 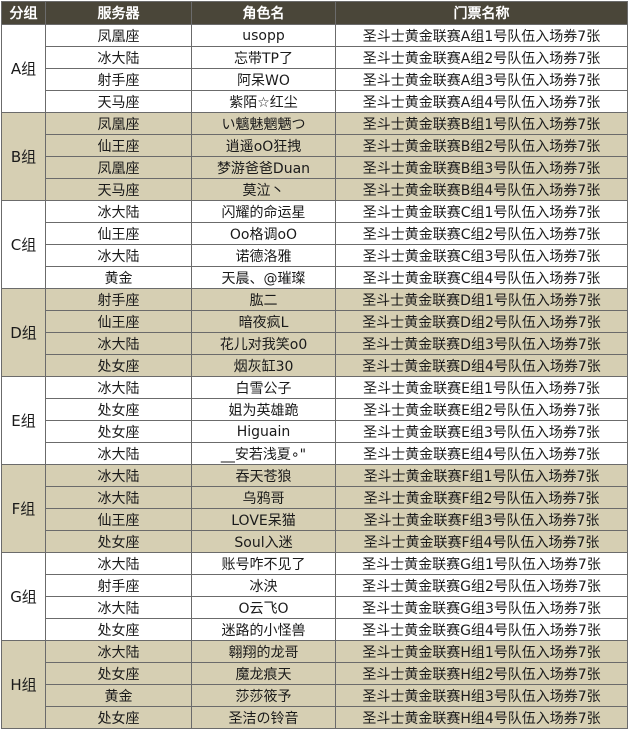 What do you see at coordinates (118, 13) in the screenshot?
I see `header-server: 服务器` at bounding box center [118, 13].